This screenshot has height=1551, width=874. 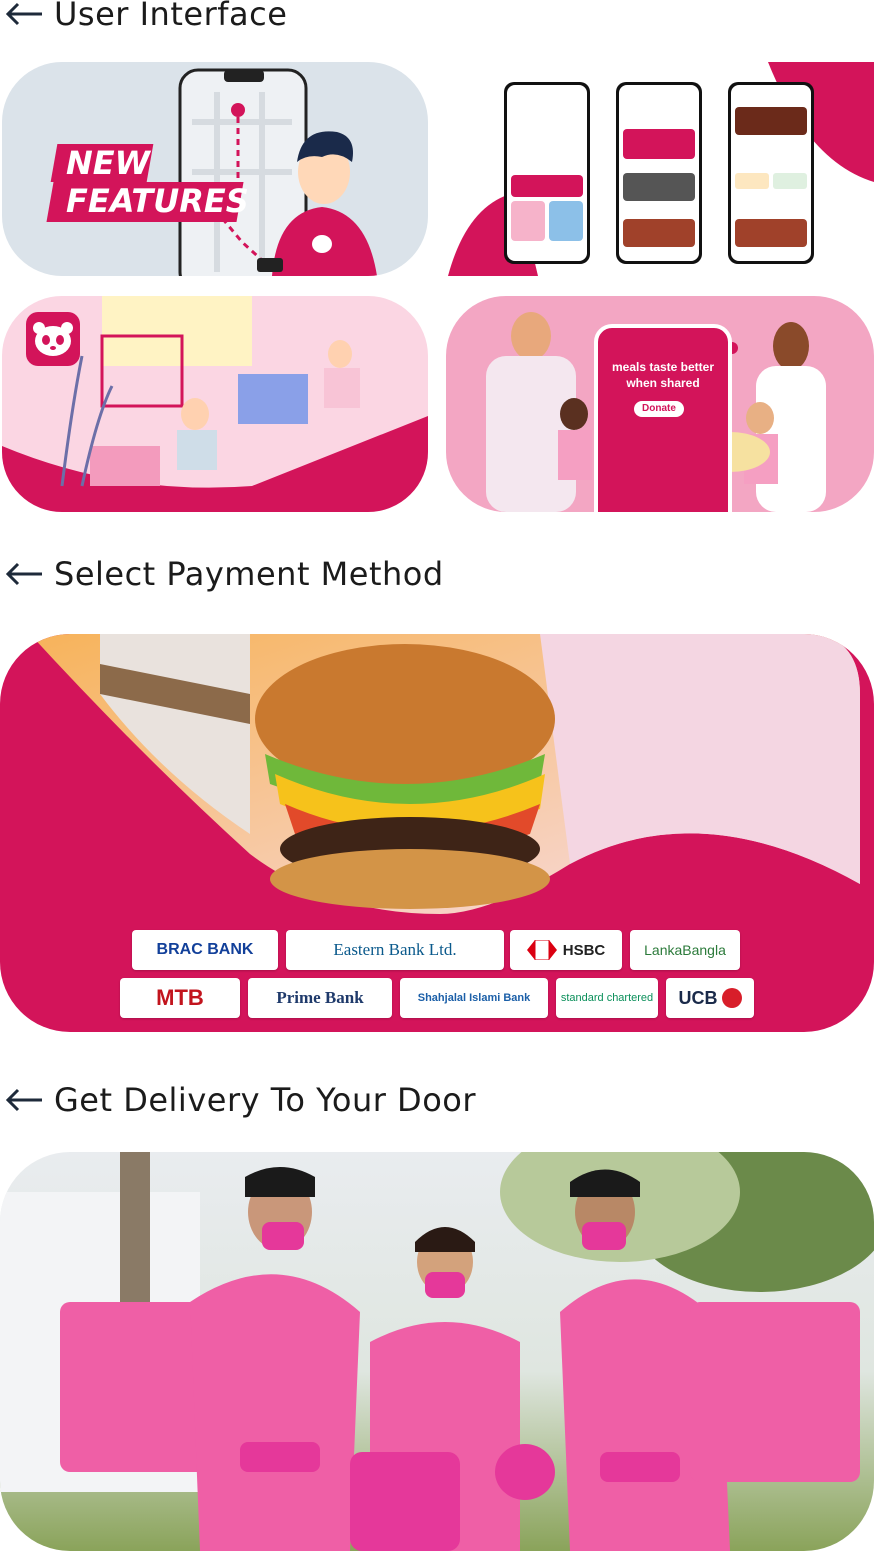 I want to click on bank-logo-mtb: MTB, so click(x=180, y=998).